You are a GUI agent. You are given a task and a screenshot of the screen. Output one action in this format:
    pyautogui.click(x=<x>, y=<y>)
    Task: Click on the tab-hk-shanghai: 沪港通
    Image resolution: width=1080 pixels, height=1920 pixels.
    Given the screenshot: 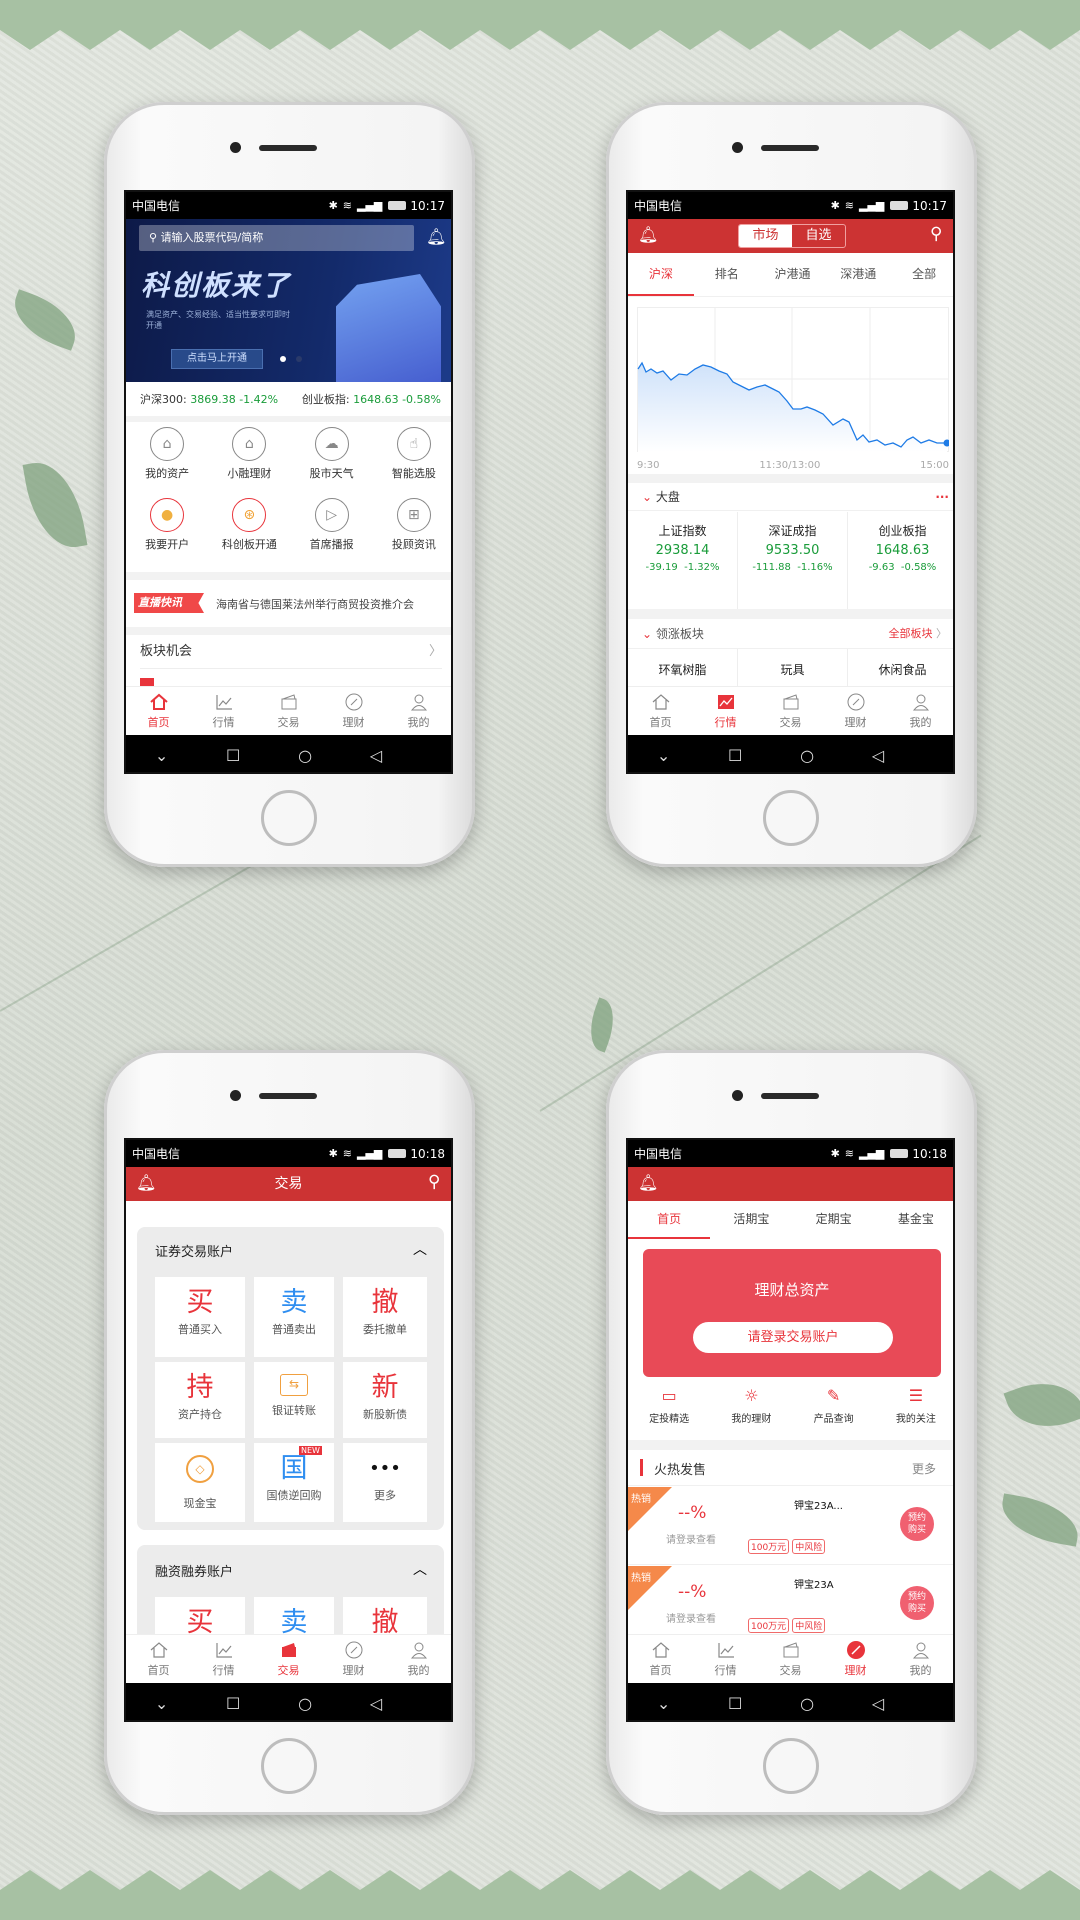 What is the action you would take?
    pyautogui.click(x=793, y=274)
    